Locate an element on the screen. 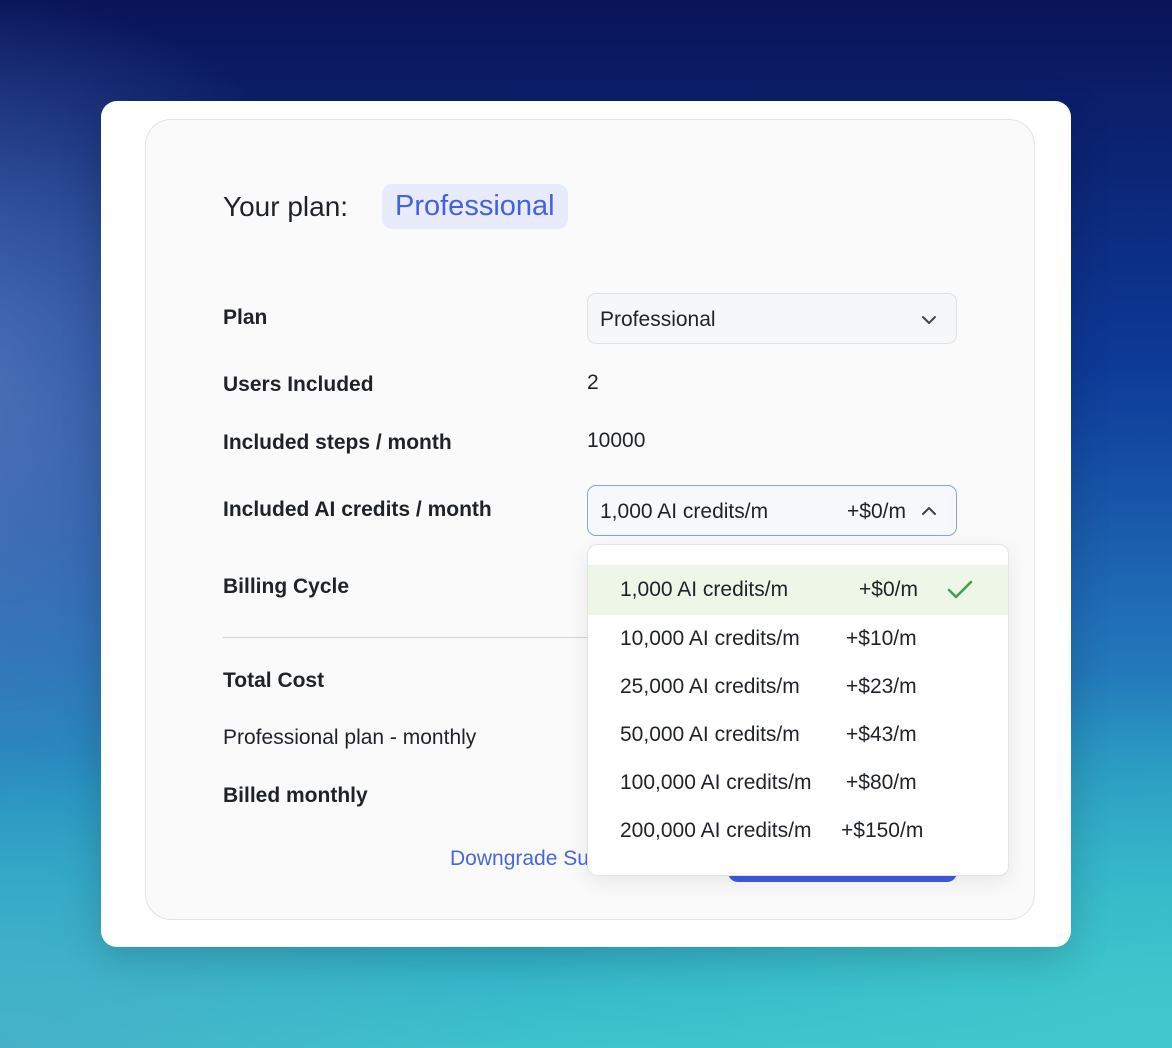 The image size is (1172, 1048). option-label: 25,000 AI credits/m is located at coordinates (710, 686).